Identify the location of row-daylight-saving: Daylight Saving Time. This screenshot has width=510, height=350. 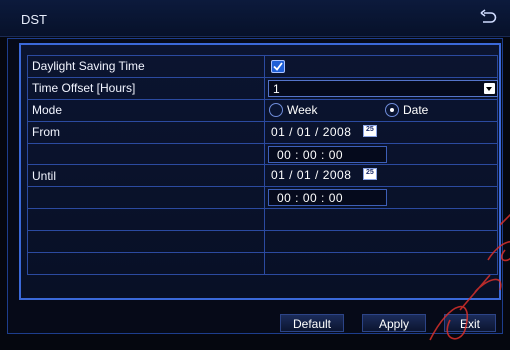
(262, 66).